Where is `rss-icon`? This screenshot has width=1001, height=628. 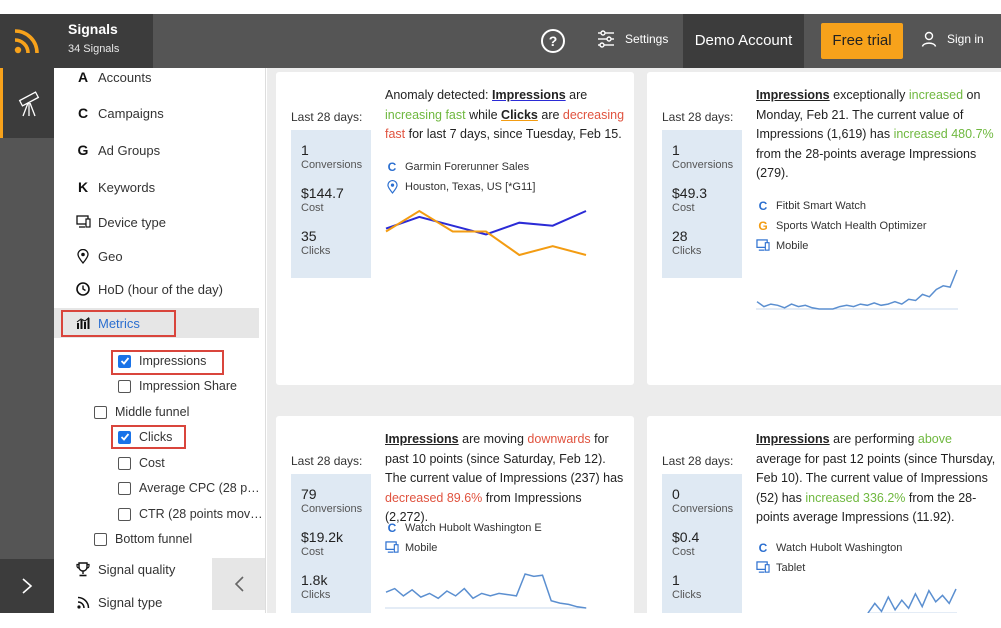
rss-icon is located at coordinates (83, 602).